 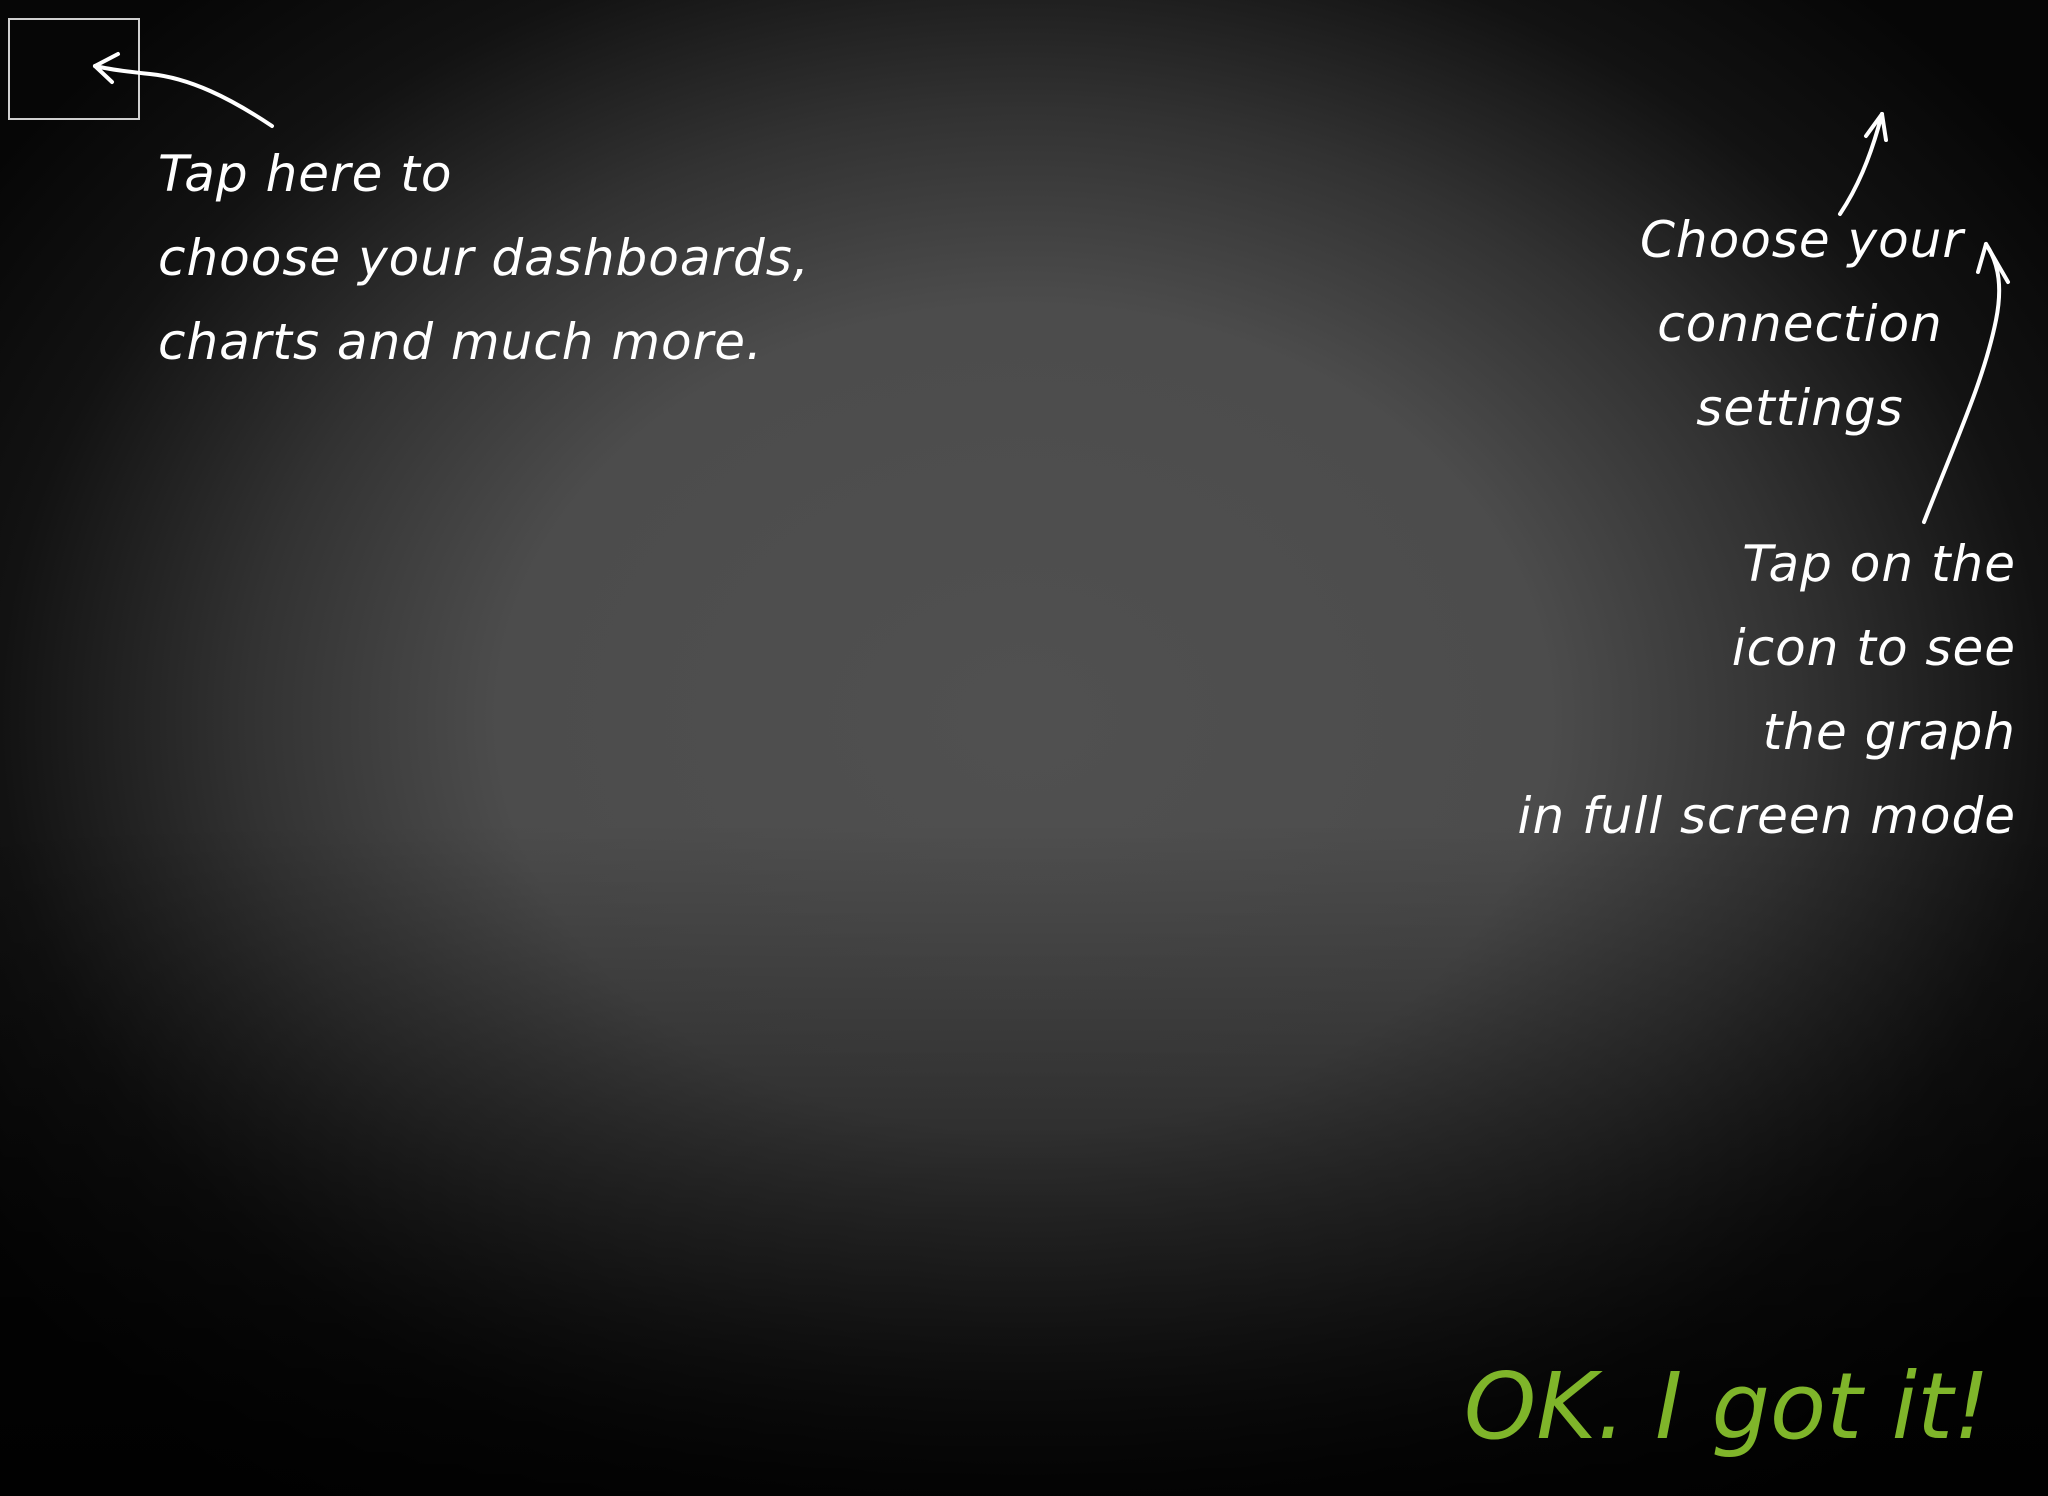 I want to click on fullscreen-hint-line-3: the graph, so click(x=1889, y=732).